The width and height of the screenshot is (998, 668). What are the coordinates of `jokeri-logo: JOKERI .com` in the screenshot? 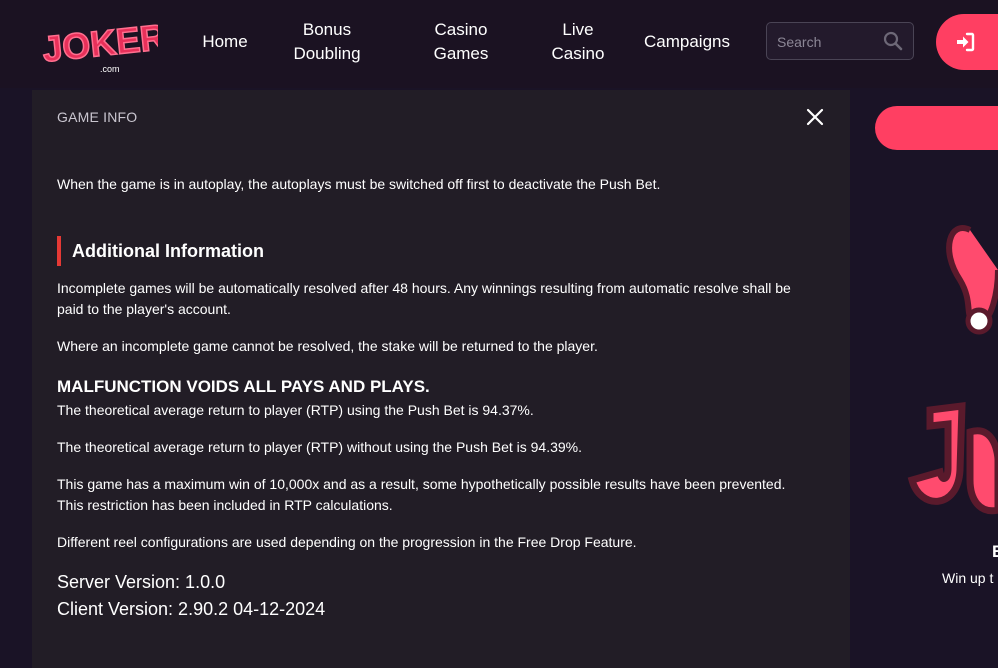 It's located at (98, 42).